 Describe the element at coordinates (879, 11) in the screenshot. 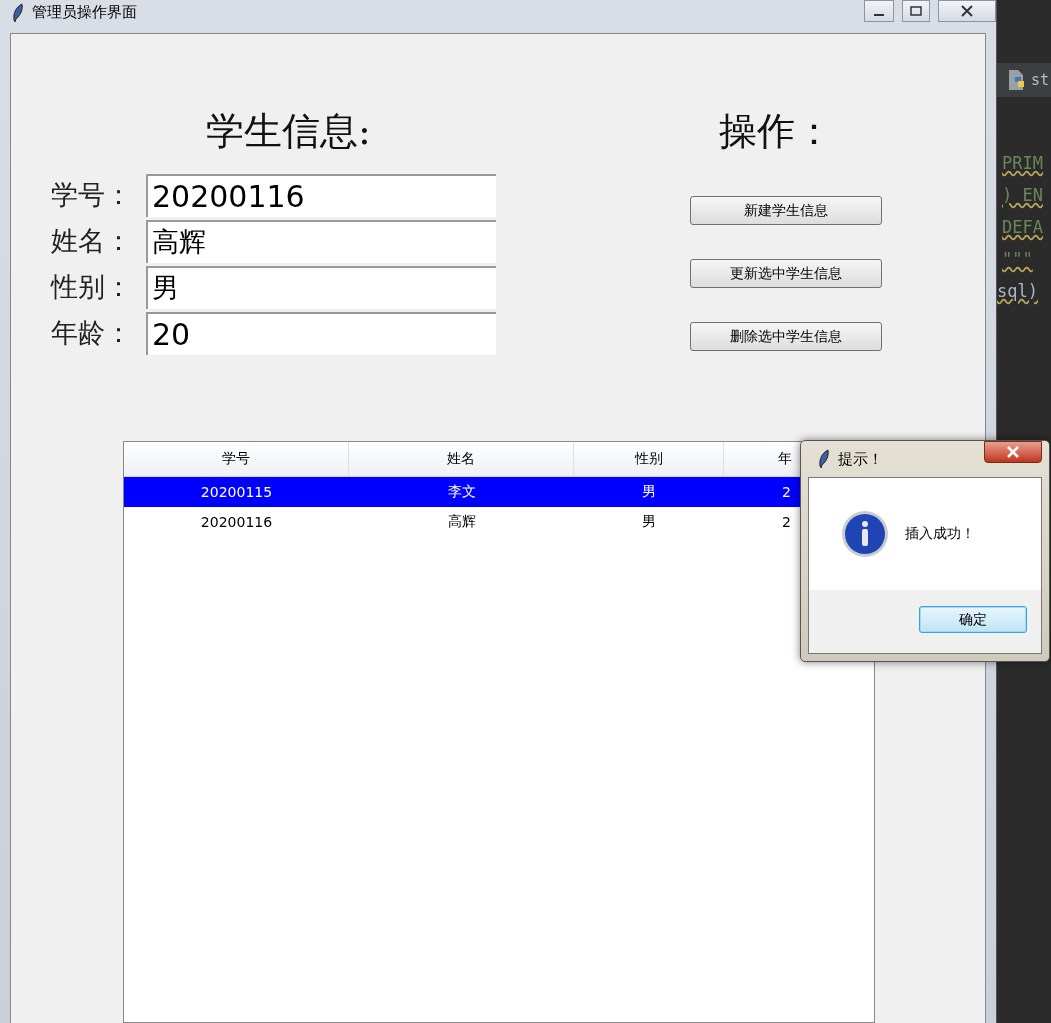

I see `minimize-button` at that location.